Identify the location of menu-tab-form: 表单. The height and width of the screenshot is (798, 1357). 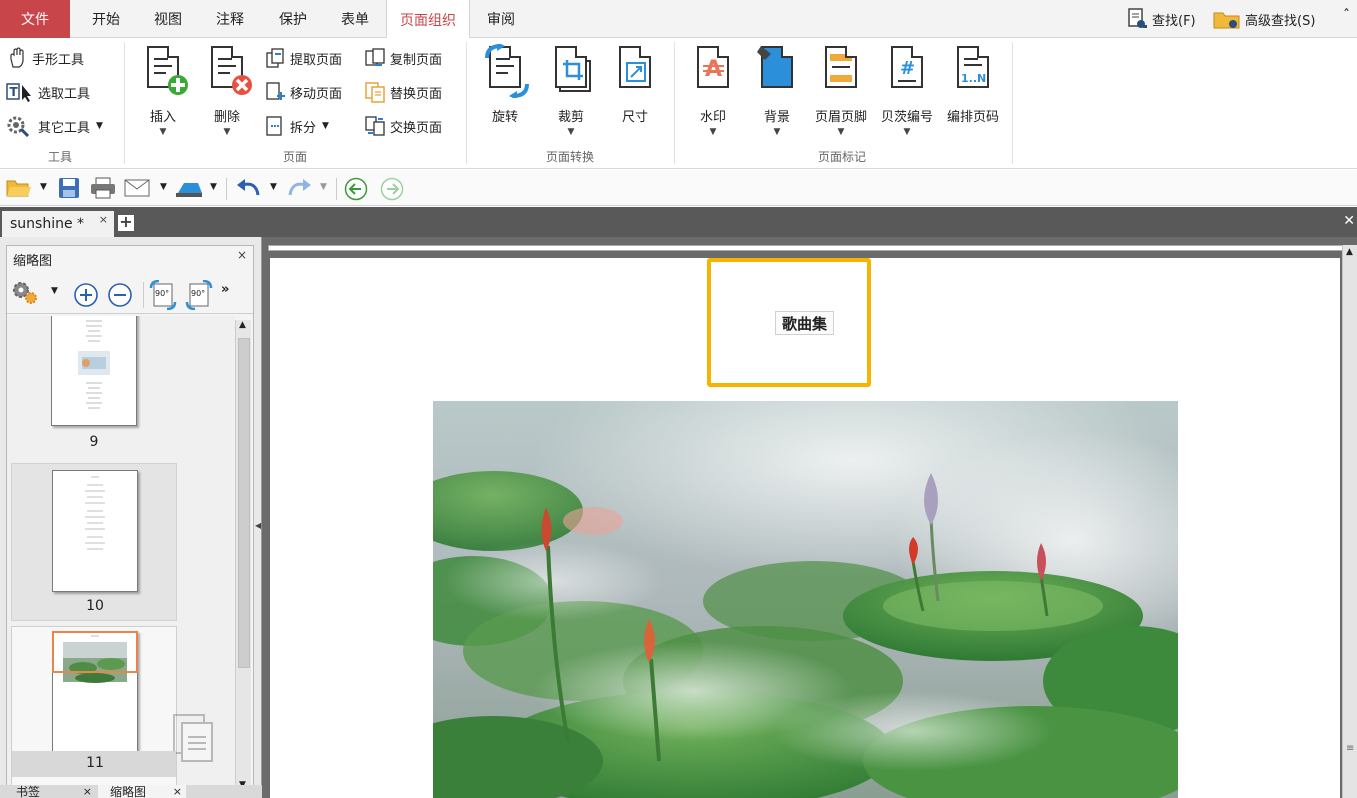
(355, 19).